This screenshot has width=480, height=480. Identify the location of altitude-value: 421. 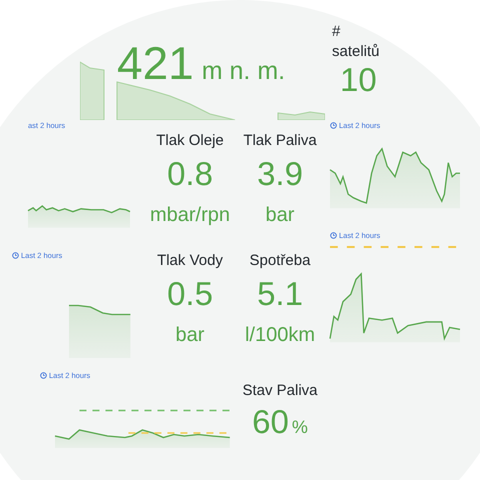
(155, 63).